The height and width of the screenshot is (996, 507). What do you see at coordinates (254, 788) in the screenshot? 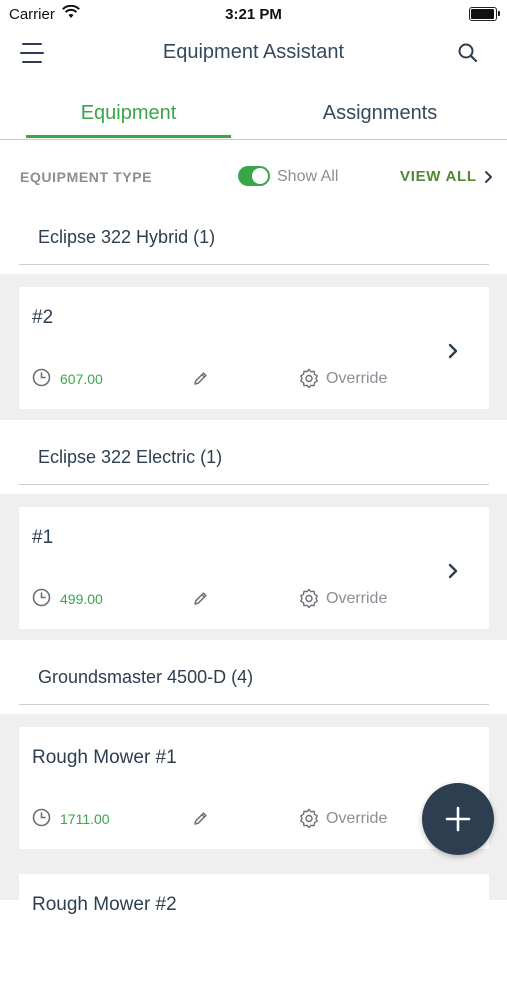
I see `equipment-card: Rough Mower #1 1711.00 Override` at bounding box center [254, 788].